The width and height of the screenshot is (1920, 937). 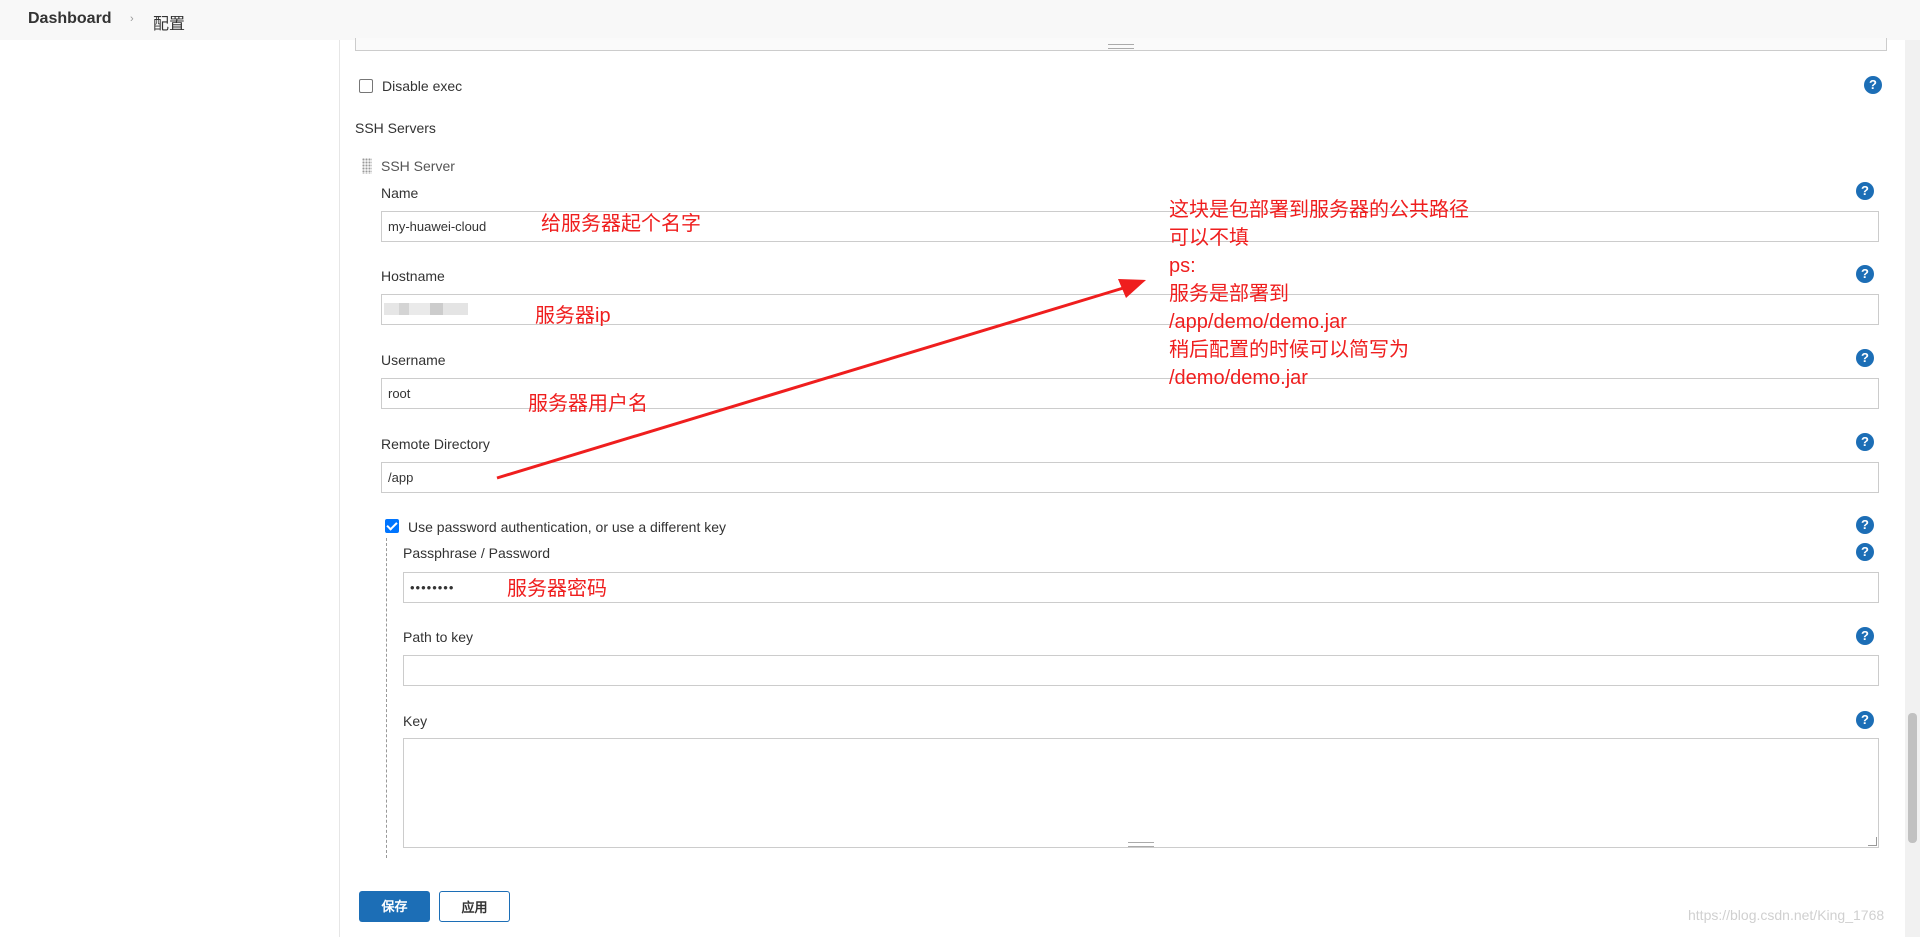 I want to click on annotation-arrow, so click(x=821, y=379).